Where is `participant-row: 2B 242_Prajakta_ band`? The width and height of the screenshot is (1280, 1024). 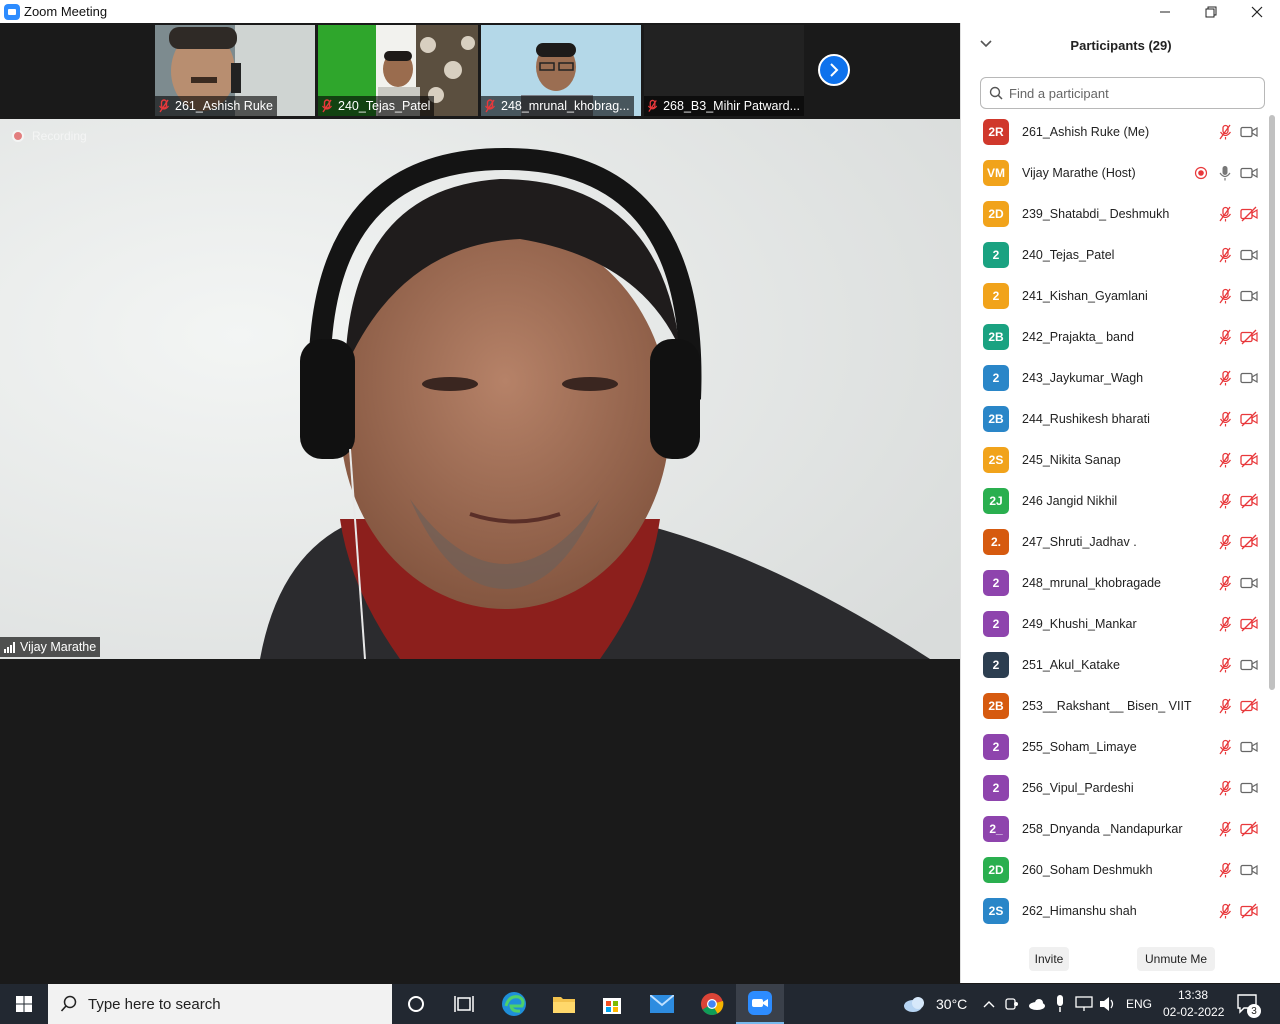
participant-row: 2B 242_Prajakta_ band is located at coordinates (1115, 336).